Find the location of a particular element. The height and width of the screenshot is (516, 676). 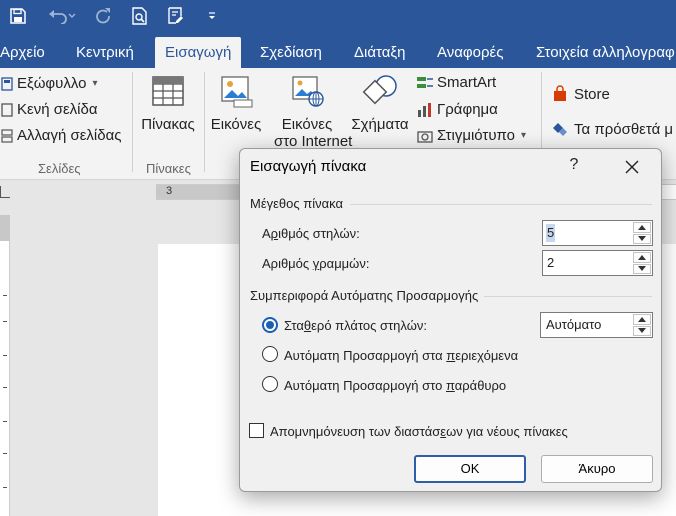

store-icon is located at coordinates (560, 93).